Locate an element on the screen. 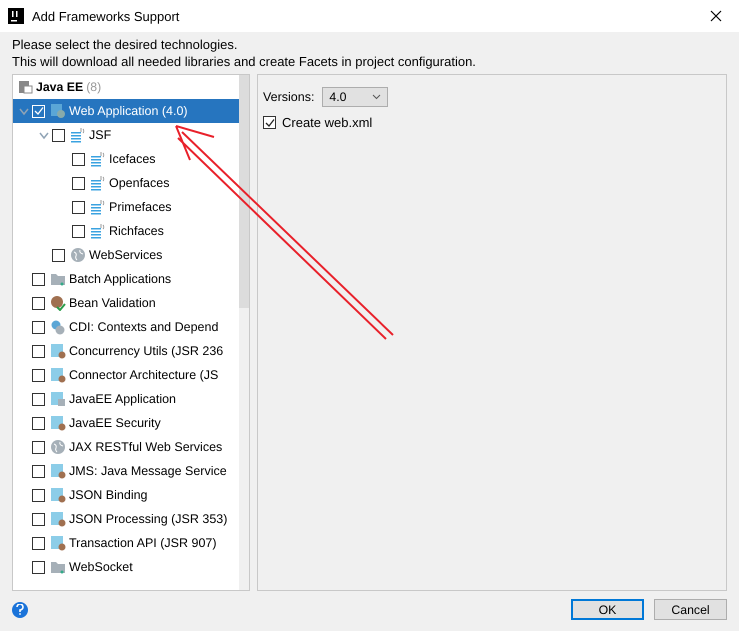 This screenshot has width=739, height=631. version-dropdown: 4.0 is located at coordinates (355, 97).